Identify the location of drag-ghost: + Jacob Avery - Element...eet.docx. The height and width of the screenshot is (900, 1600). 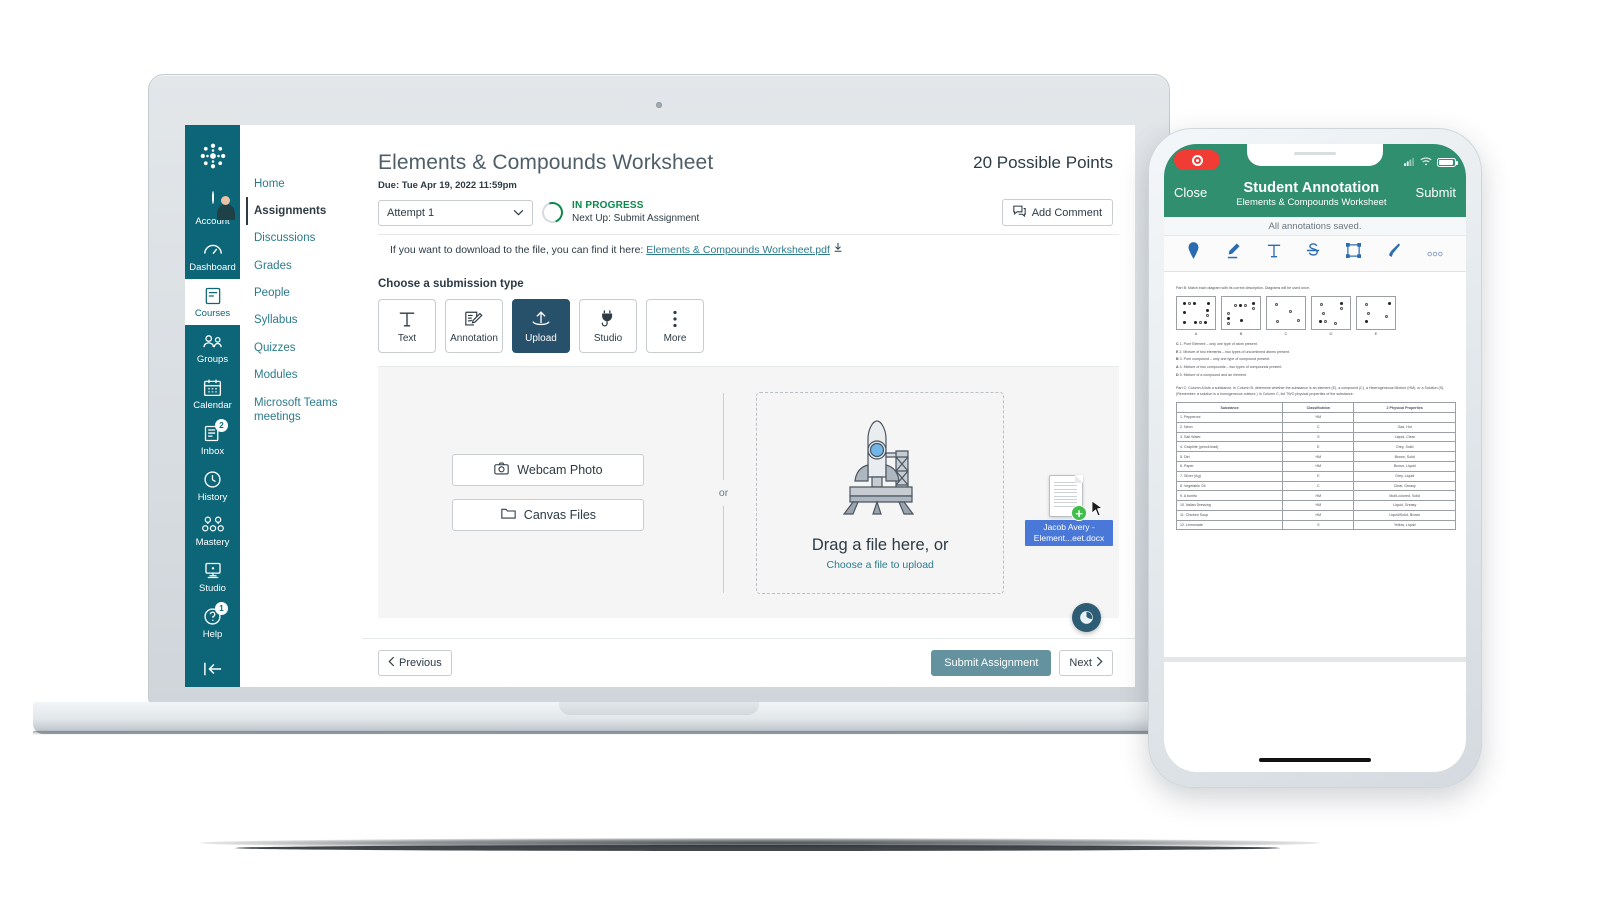
(1069, 511).